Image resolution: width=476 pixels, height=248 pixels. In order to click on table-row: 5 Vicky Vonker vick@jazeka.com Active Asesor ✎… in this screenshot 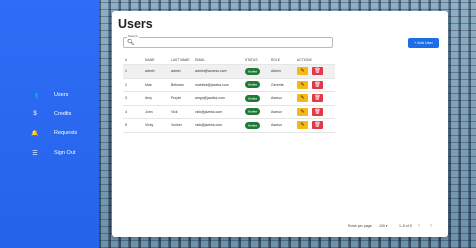, I will do `click(229, 126)`.